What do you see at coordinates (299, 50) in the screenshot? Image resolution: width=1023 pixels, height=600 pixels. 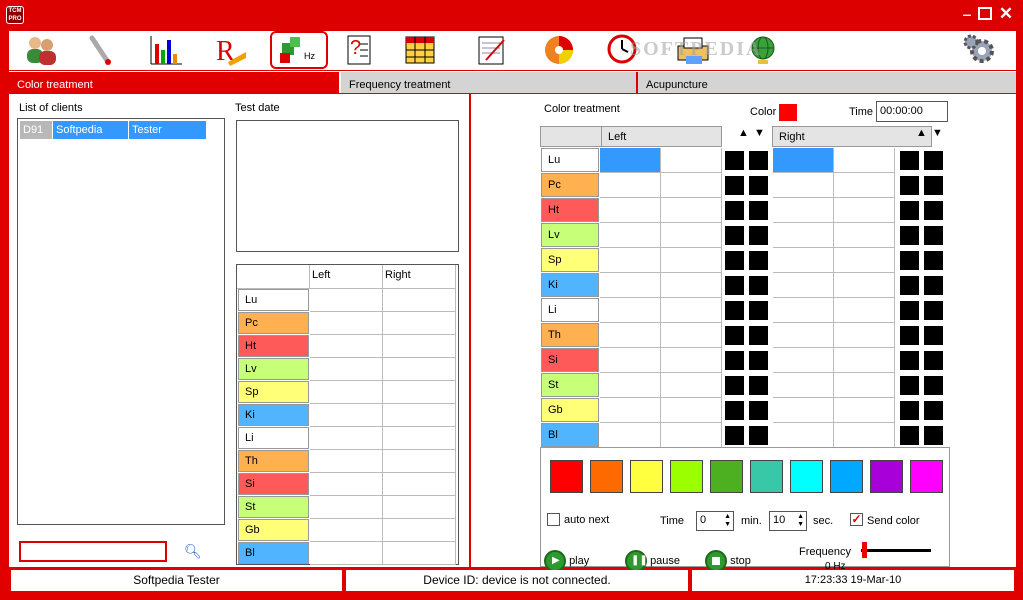 I see `frequency-tool-button: Hz` at bounding box center [299, 50].